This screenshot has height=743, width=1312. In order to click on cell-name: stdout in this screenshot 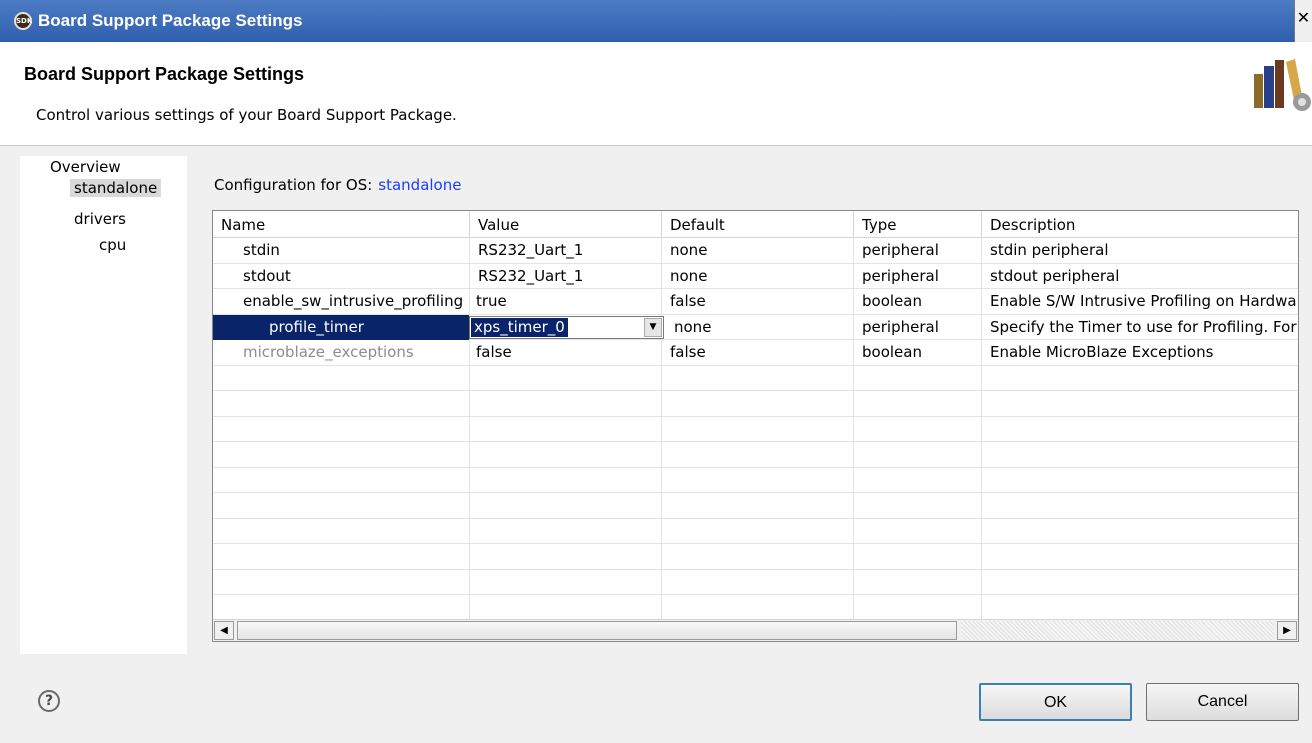, I will do `click(341, 276)`.